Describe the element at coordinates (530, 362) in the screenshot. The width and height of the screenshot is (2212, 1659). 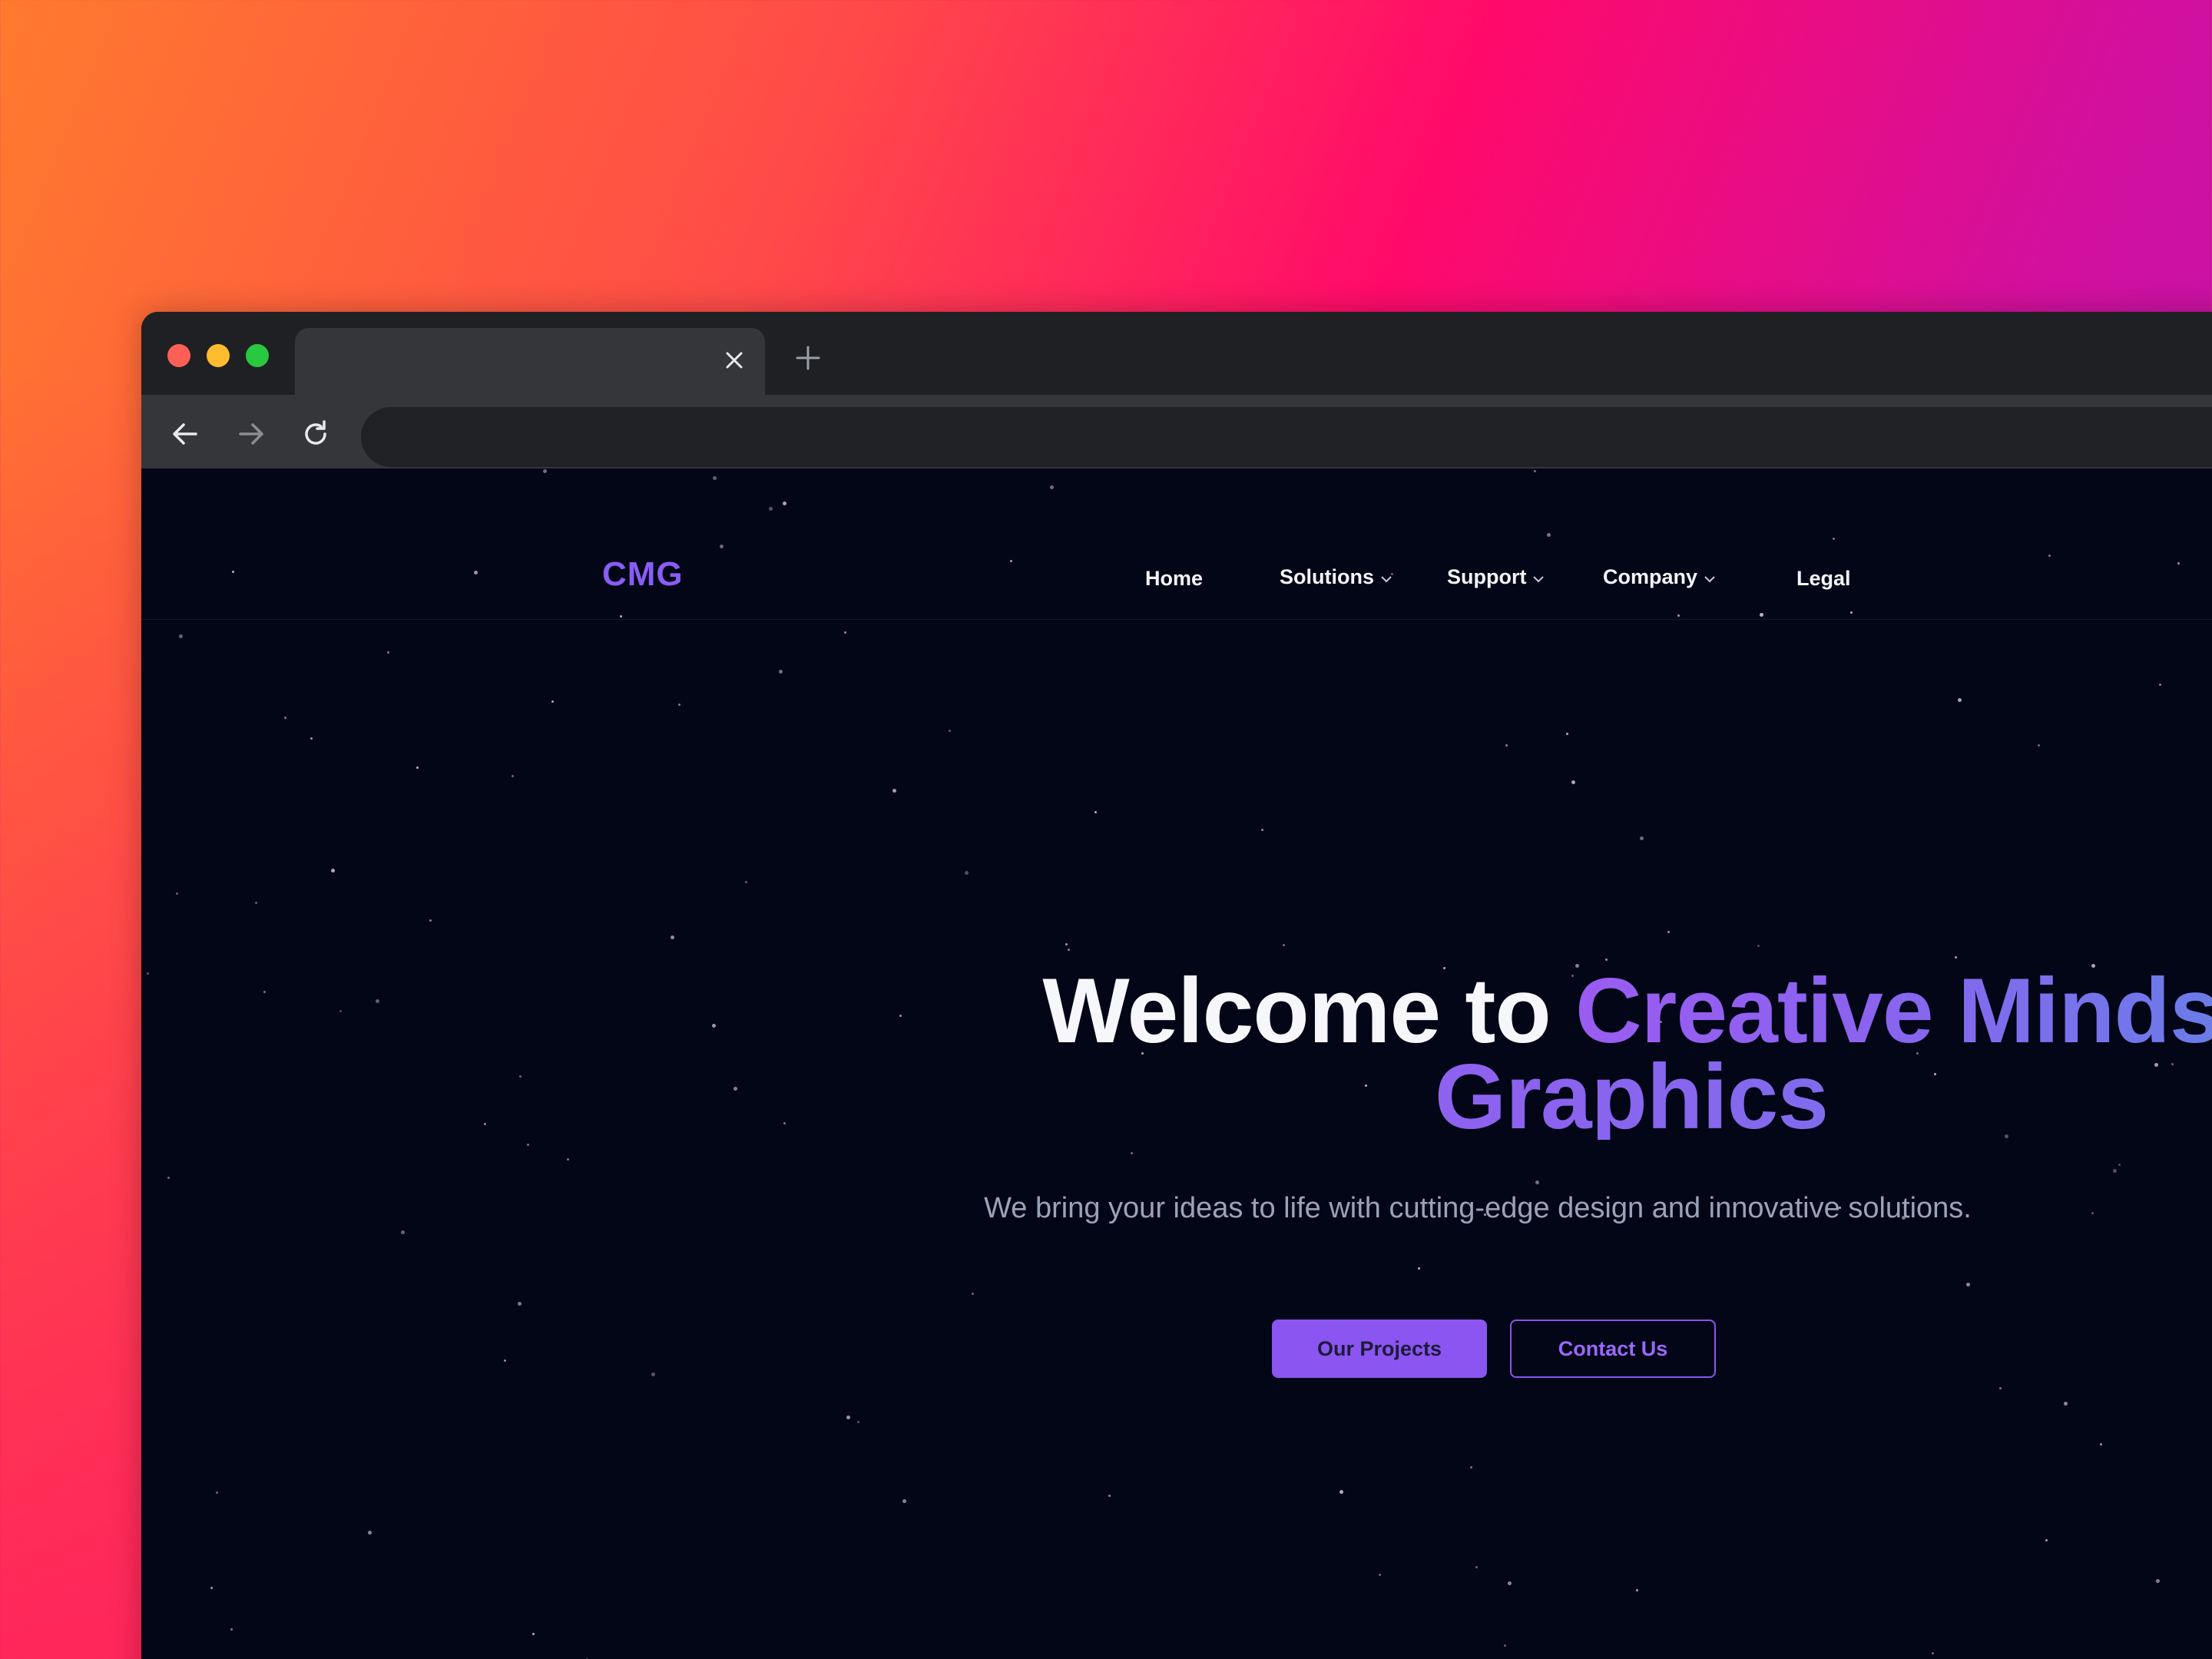
I see `browser-tab` at that location.